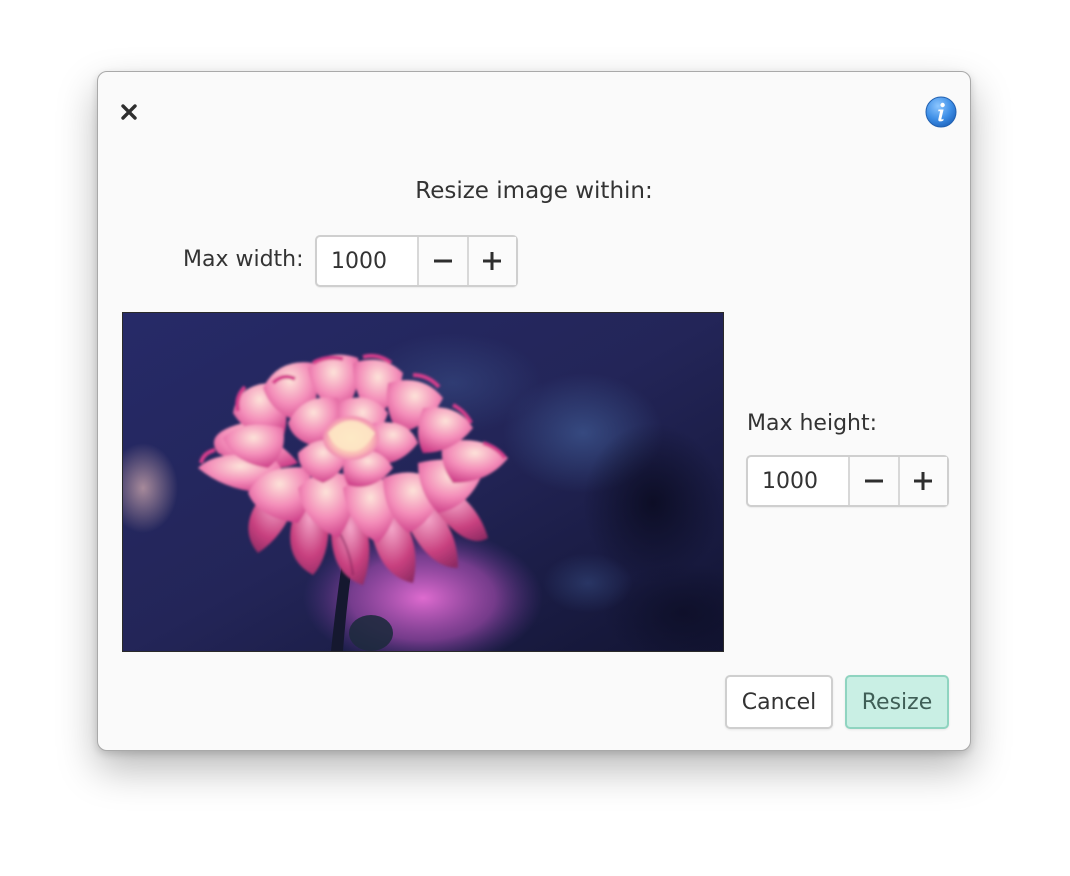 This screenshot has height=876, width=1070. I want to click on max-width-increment-button, so click(491, 261).